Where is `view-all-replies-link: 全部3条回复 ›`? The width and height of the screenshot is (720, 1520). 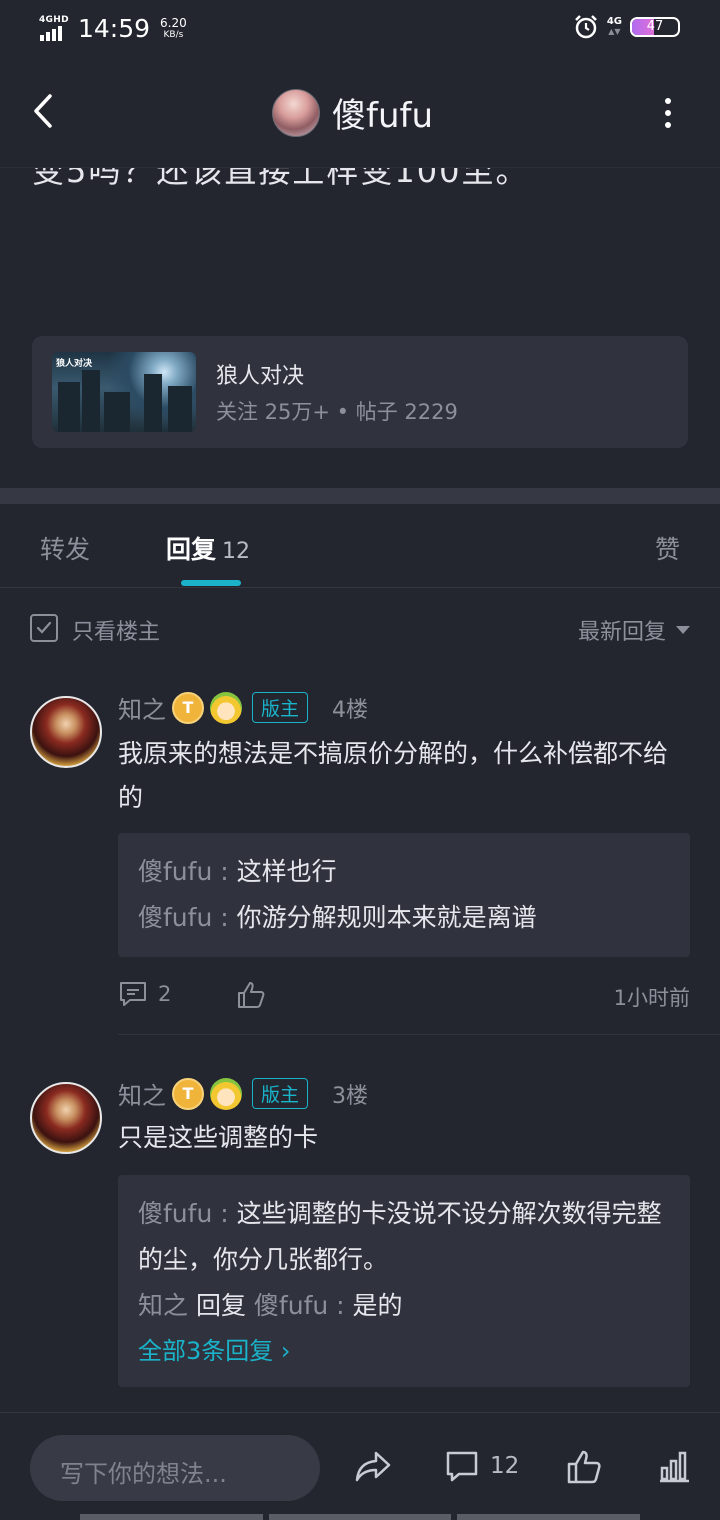 view-all-replies-link: 全部3条回复 › is located at coordinates (404, 1351).